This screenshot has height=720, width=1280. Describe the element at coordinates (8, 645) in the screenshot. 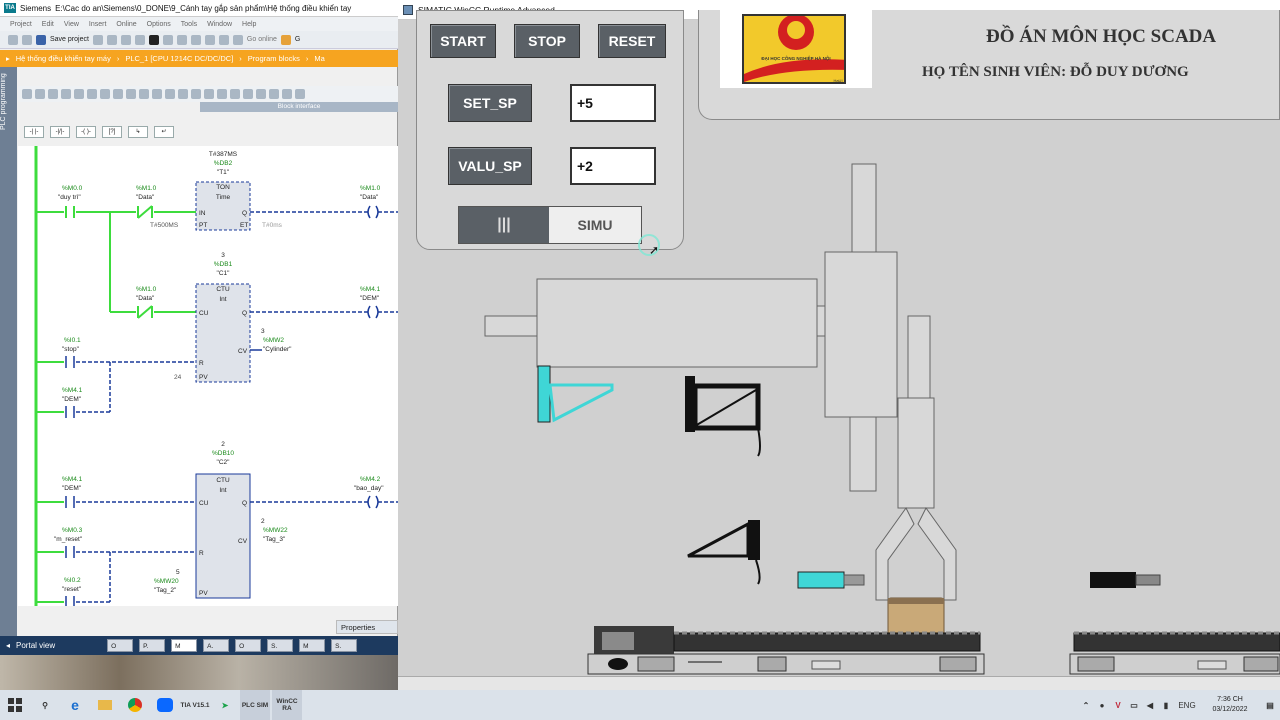

I see `back-arrow-icon: ◂` at that location.